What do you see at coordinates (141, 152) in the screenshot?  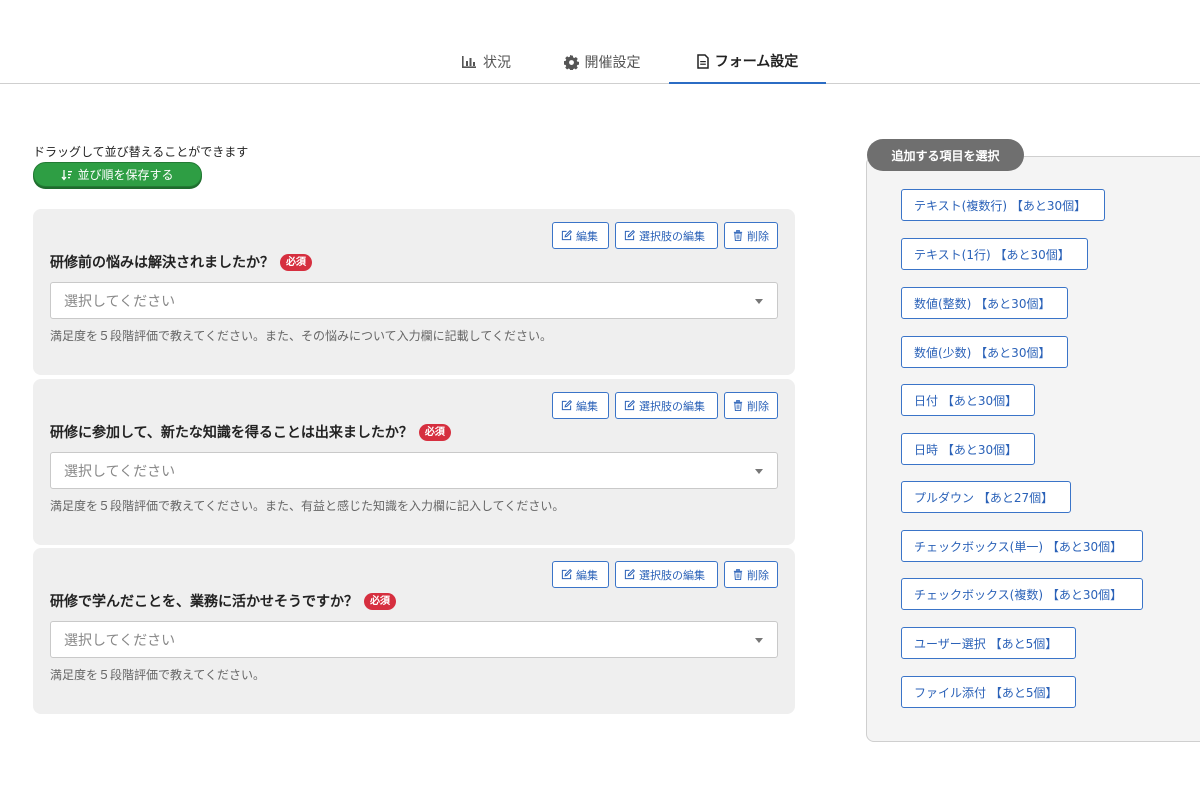 I see `drag-hint-text: ドラッグして並び替えることができます` at bounding box center [141, 152].